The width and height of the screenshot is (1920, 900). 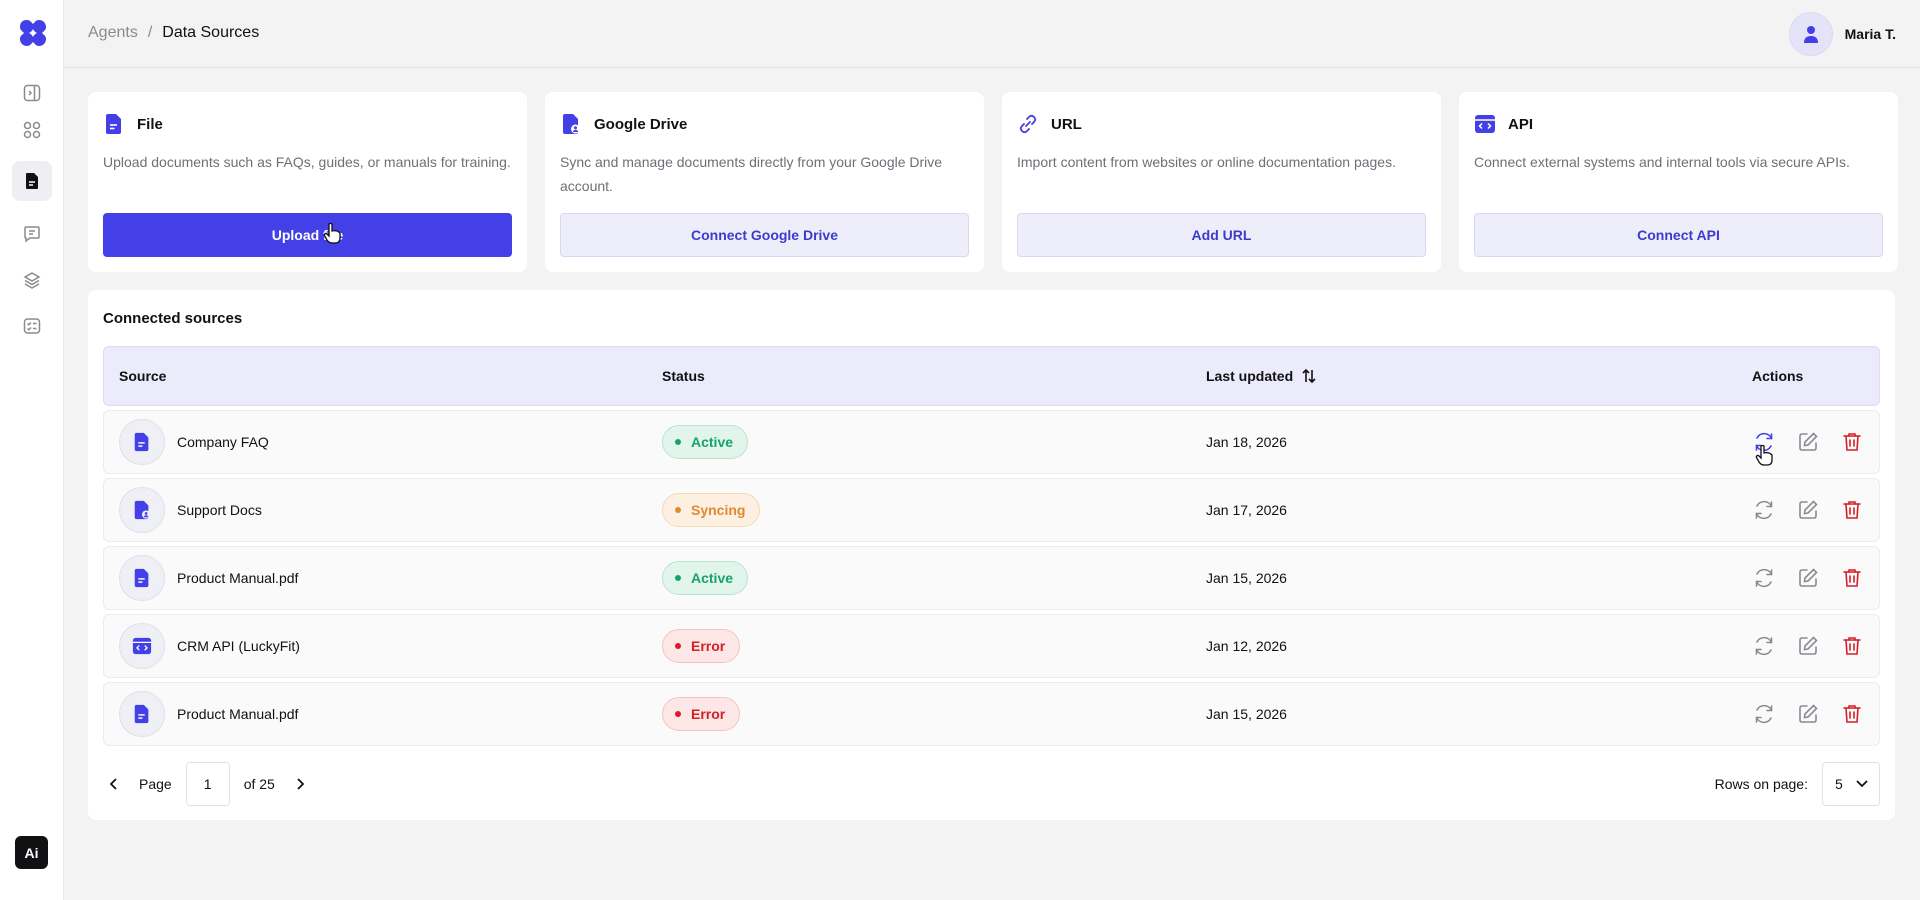 What do you see at coordinates (1678, 235) in the screenshot?
I see `connect-api-button: Connect API` at bounding box center [1678, 235].